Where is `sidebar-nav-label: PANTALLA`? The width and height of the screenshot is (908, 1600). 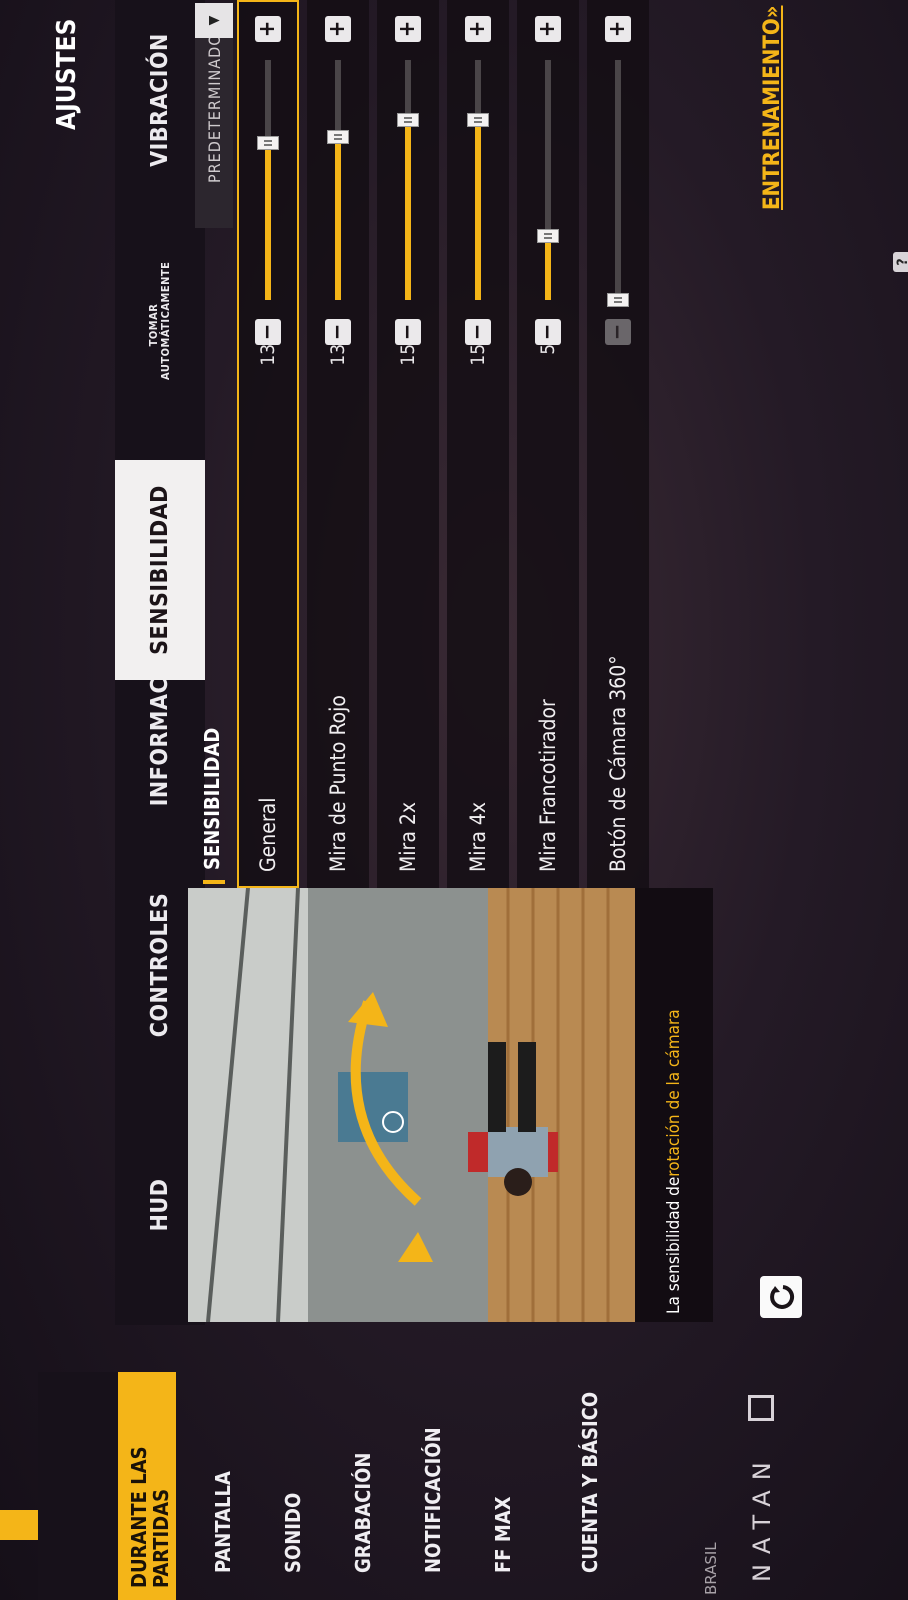
sidebar-nav-label: PANTALLA is located at coordinates (223, 1522).